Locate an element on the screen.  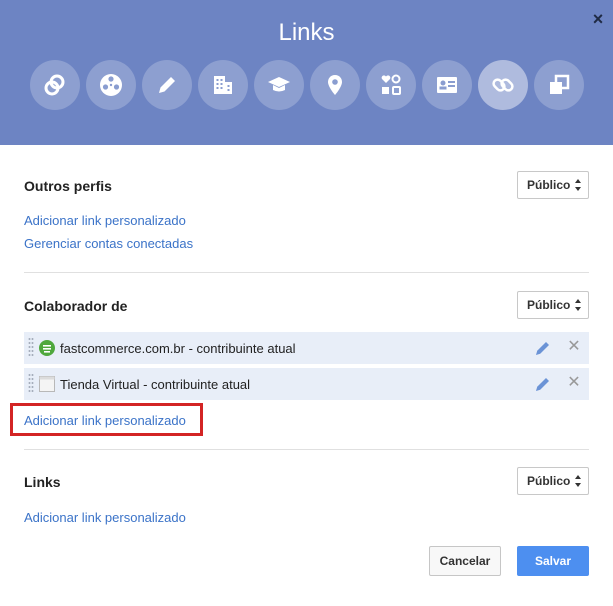
map-pin-icon is located at coordinates (335, 85).